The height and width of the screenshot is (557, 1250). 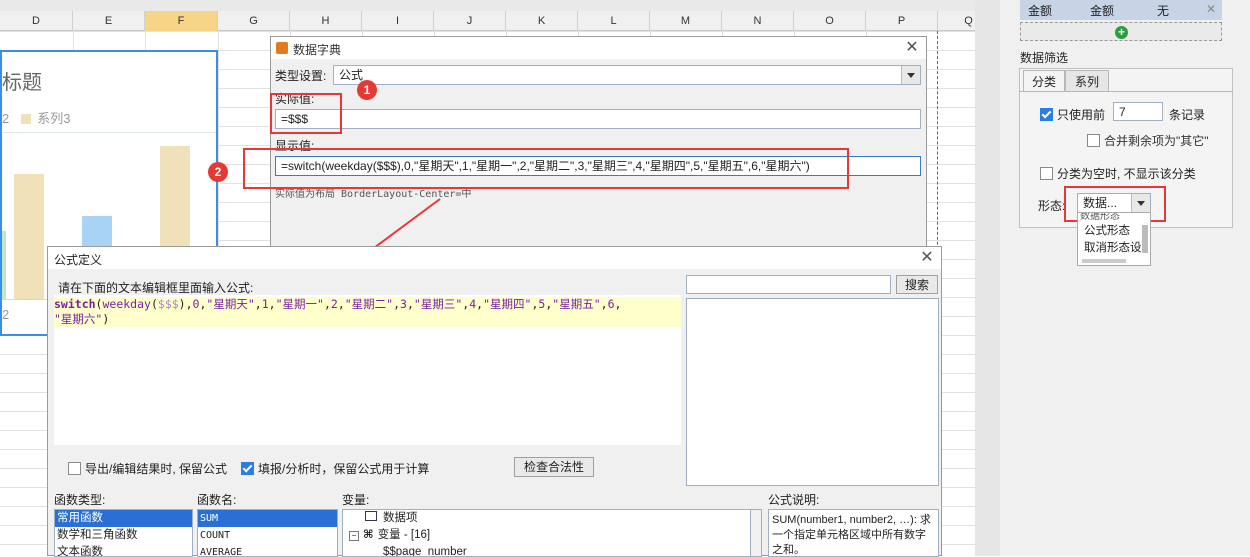 I want to click on variable-label: 变量:, so click(x=356, y=500).